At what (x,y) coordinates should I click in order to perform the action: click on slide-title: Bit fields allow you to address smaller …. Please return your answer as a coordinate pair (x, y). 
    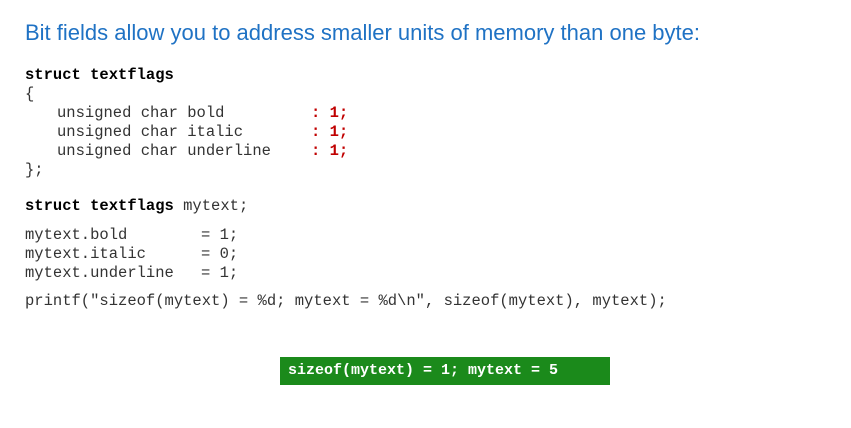
    Looking at the image, I should click on (362, 32).